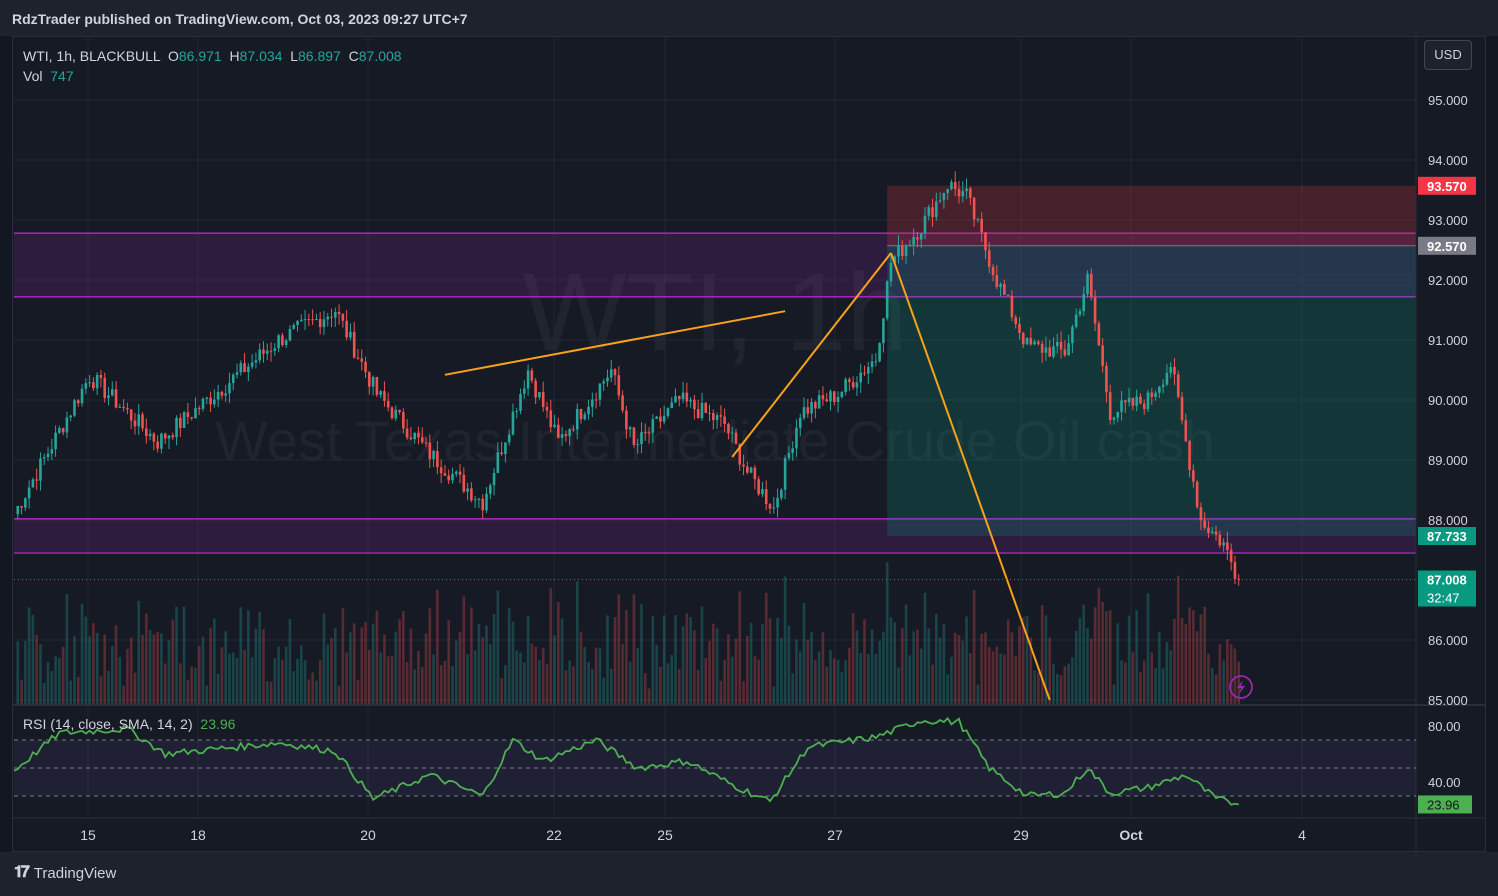 The image size is (1498, 896). What do you see at coordinates (1448, 55) in the screenshot?
I see `currency-button: USD` at bounding box center [1448, 55].